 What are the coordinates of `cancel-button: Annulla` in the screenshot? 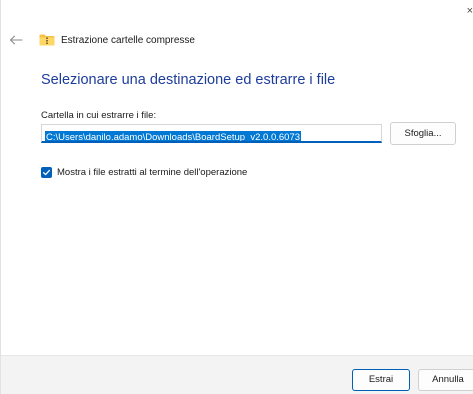 It's located at (445, 380).